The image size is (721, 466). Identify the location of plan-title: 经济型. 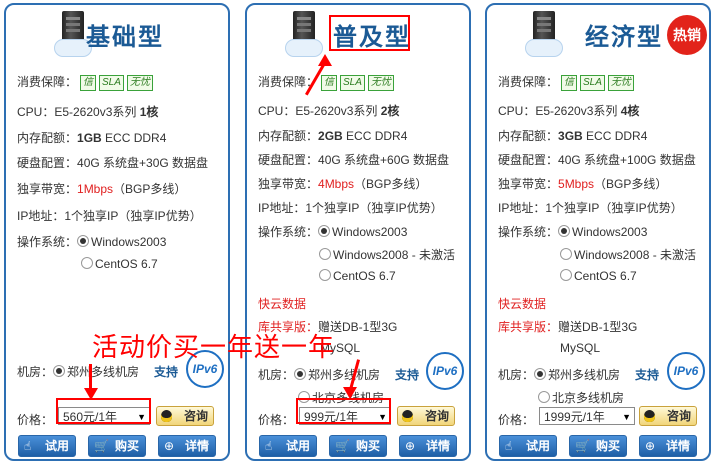
(624, 37).